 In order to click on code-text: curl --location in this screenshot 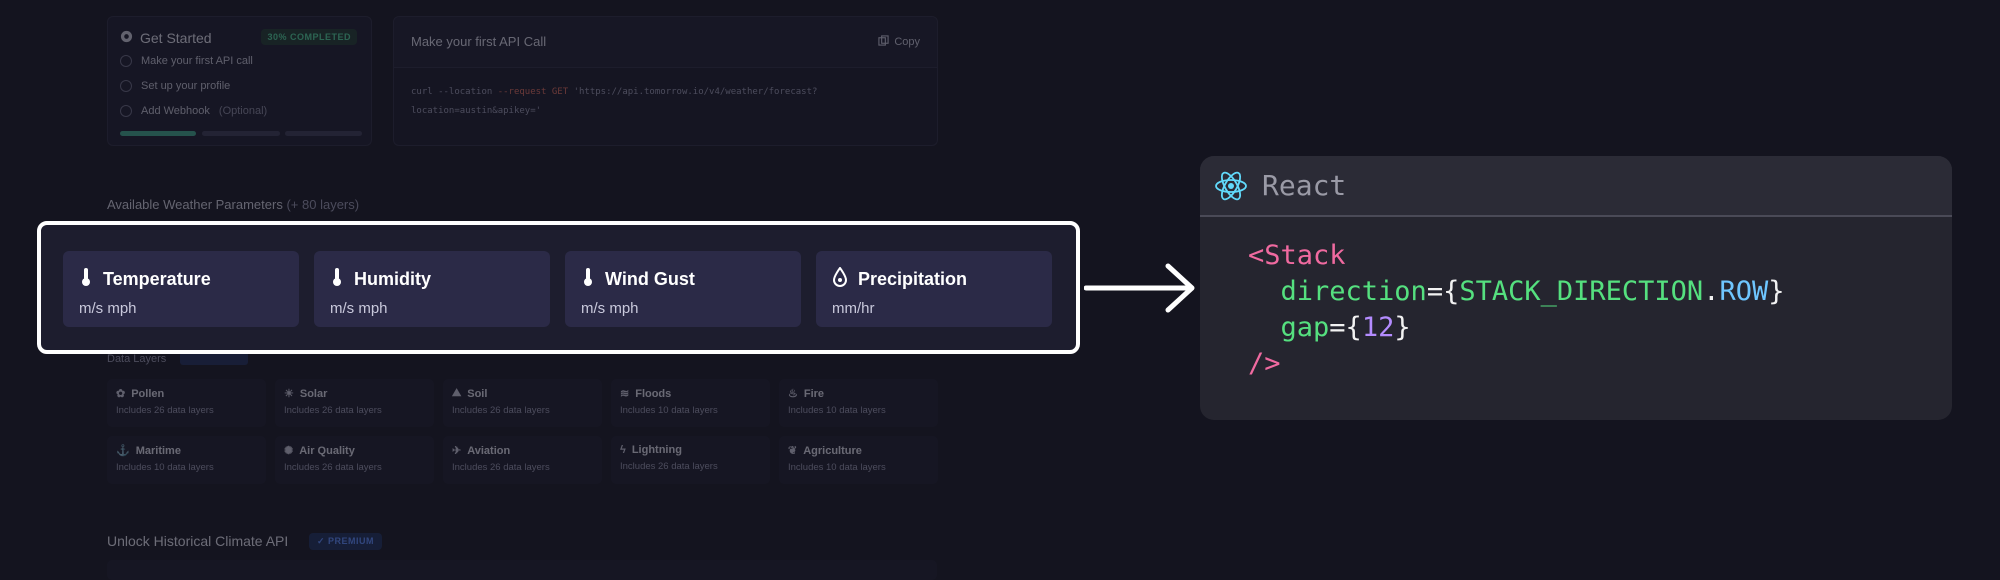, I will do `click(454, 92)`.